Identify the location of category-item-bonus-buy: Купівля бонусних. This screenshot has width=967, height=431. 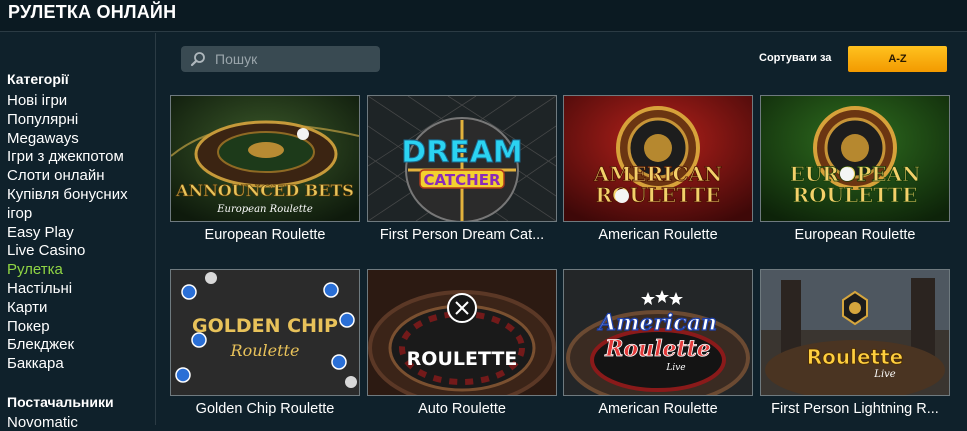
(67, 195).